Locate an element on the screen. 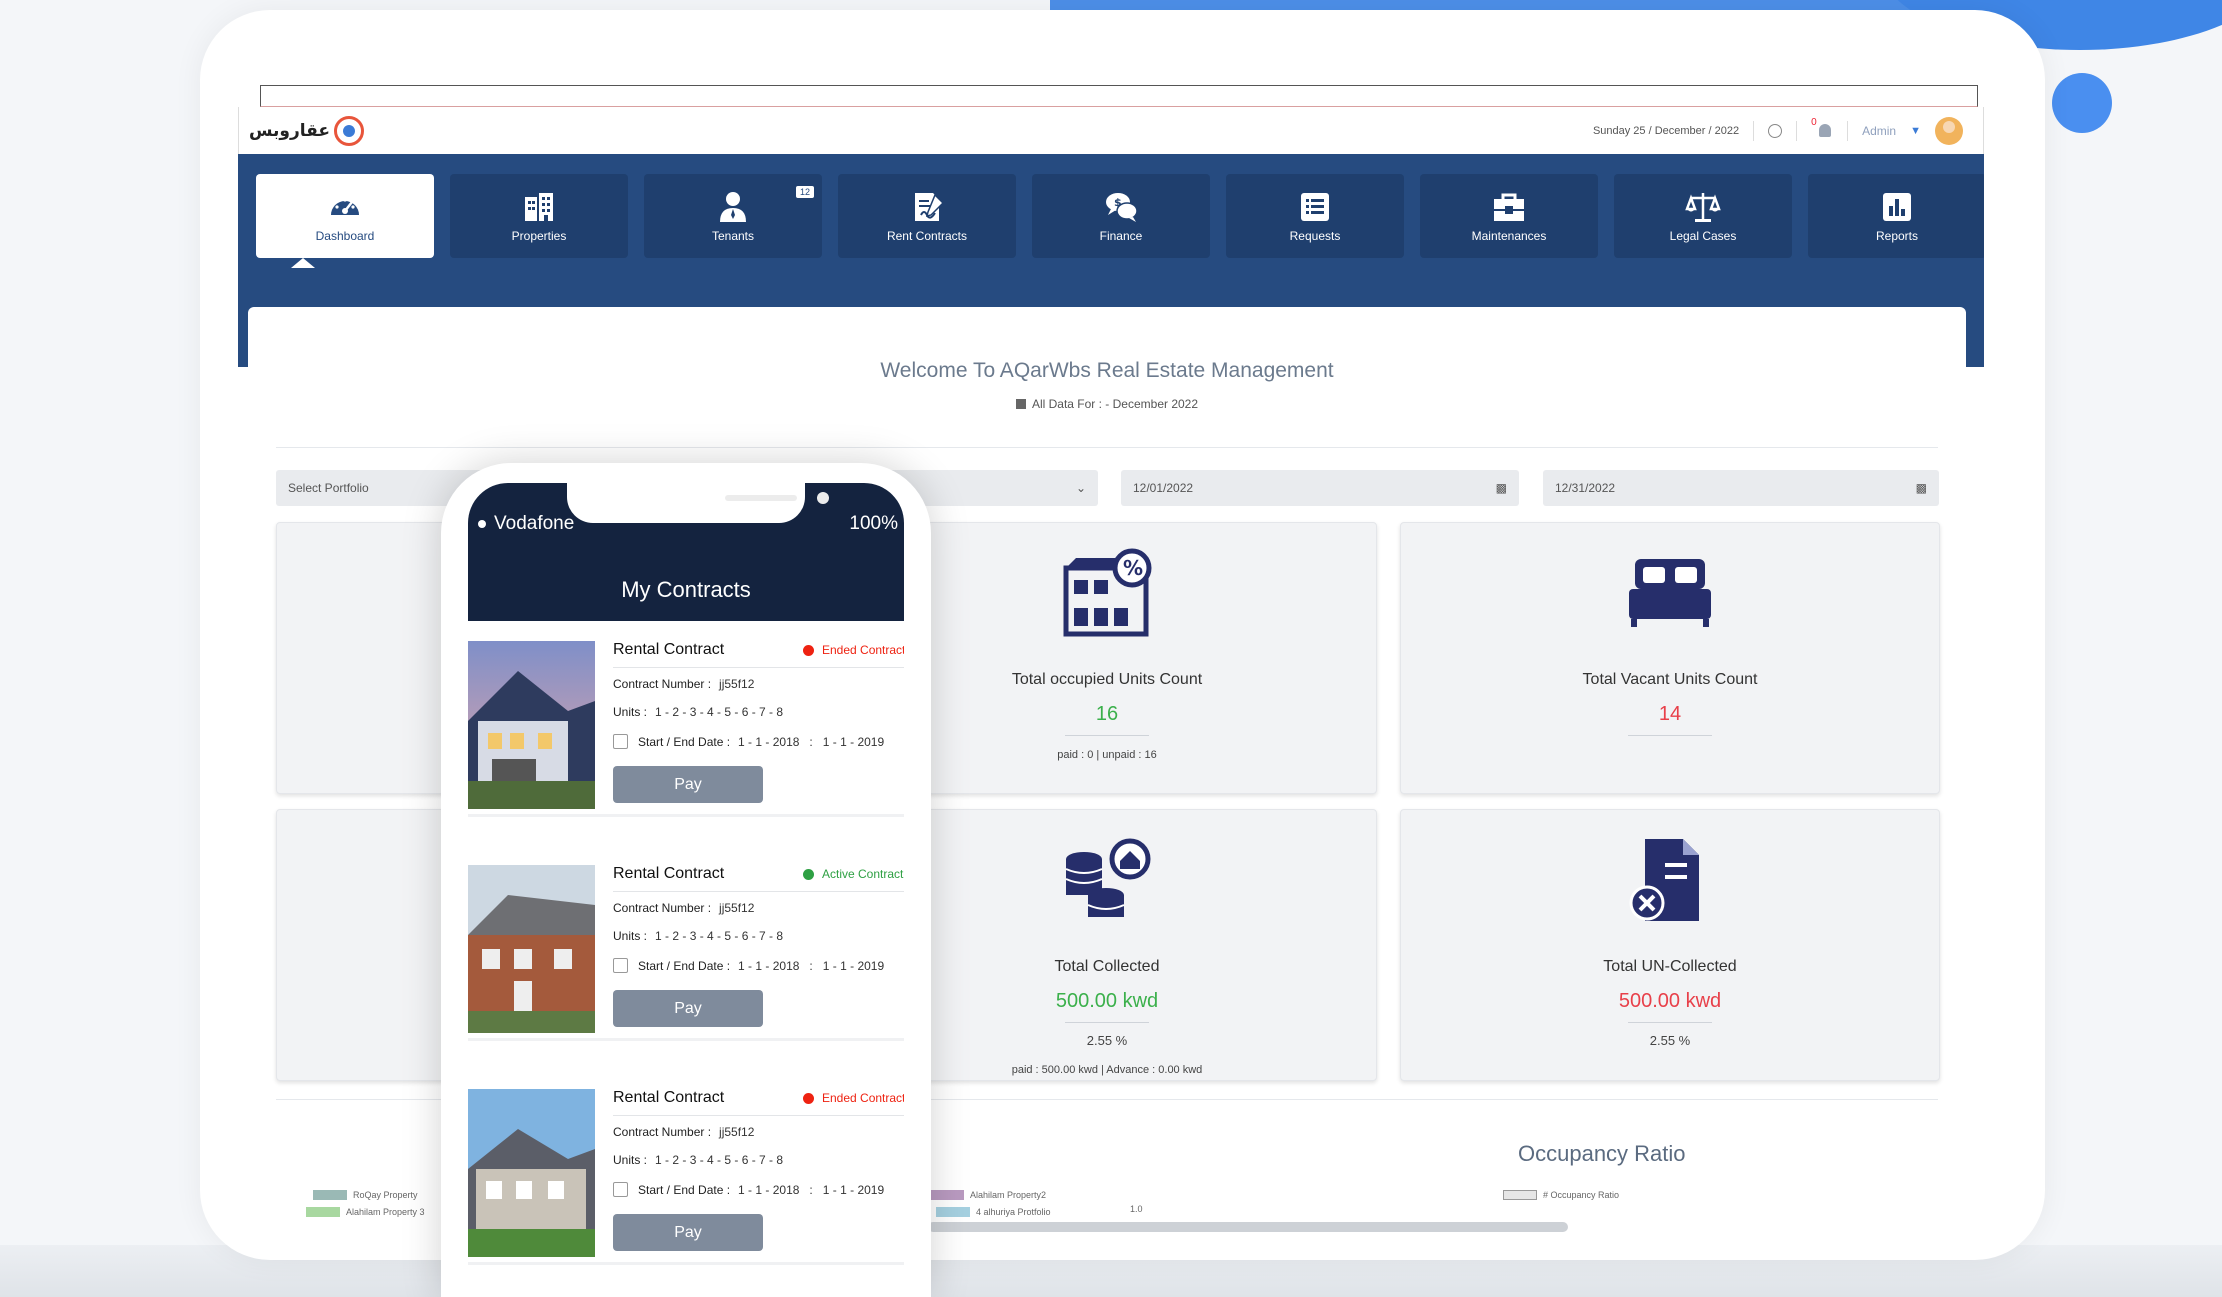 The image size is (2222, 1297). occupancy-chart-title: Occupancy Ratio is located at coordinates (1602, 1153).